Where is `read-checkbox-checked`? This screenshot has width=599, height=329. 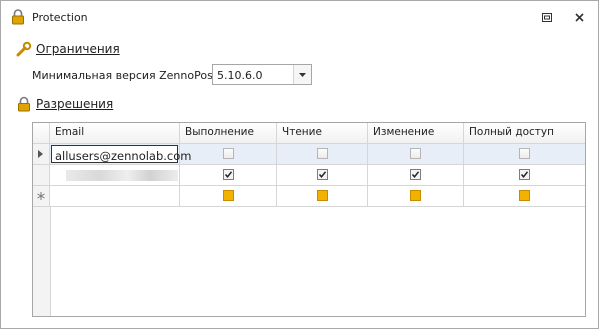
read-checkbox-checked is located at coordinates (322, 174).